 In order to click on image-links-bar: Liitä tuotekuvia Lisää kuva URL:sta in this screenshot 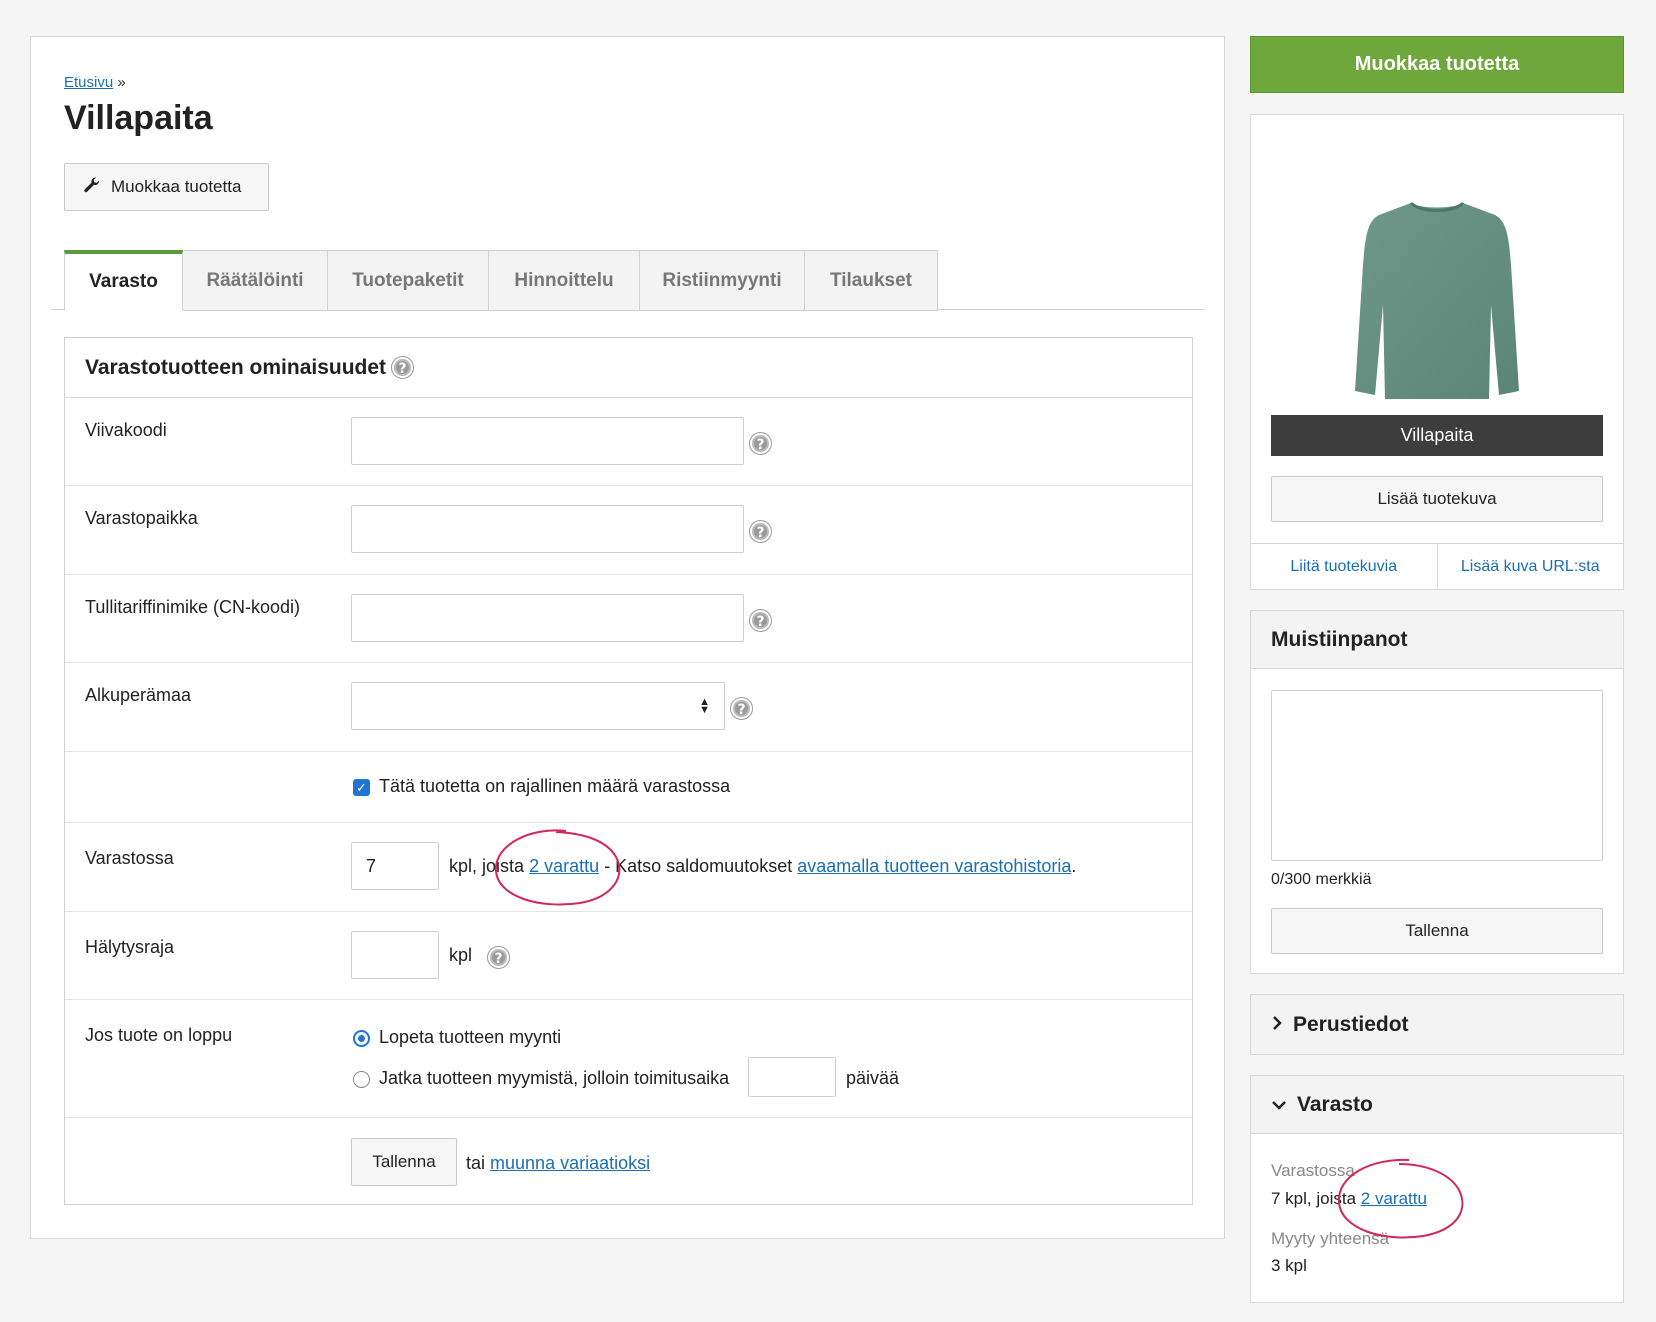, I will do `click(1437, 566)`.